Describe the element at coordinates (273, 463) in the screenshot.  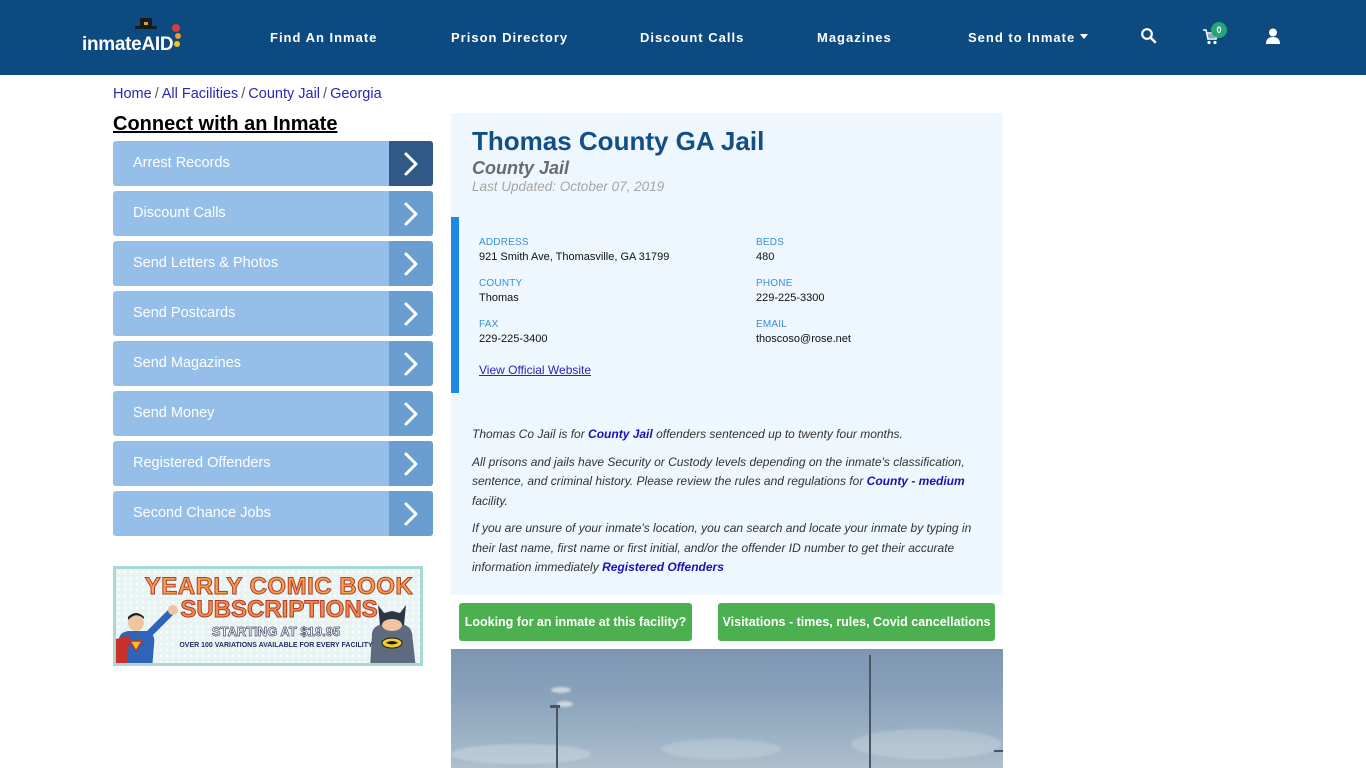
I see `sidebar-item-registered-offenders: Registered Offenders` at that location.